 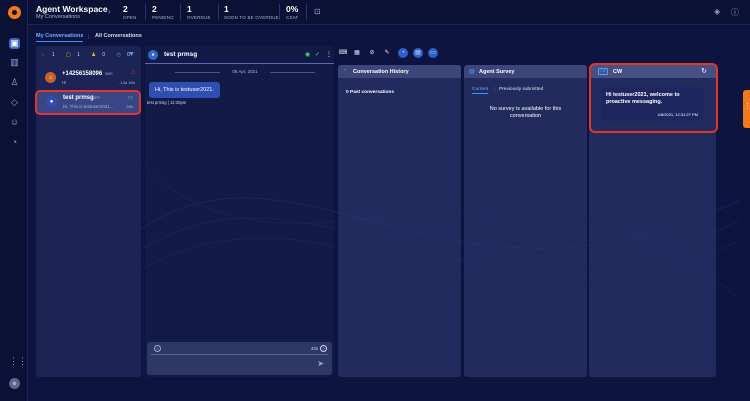 What do you see at coordinates (14, 142) in the screenshot?
I see `dashboard-nav-icon: ◔` at bounding box center [14, 142].